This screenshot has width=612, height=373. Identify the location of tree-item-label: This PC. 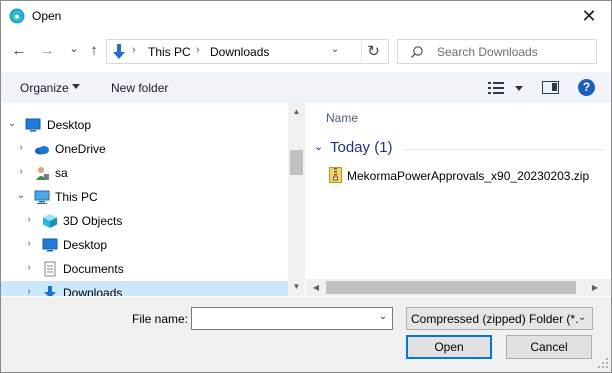
(76, 197).